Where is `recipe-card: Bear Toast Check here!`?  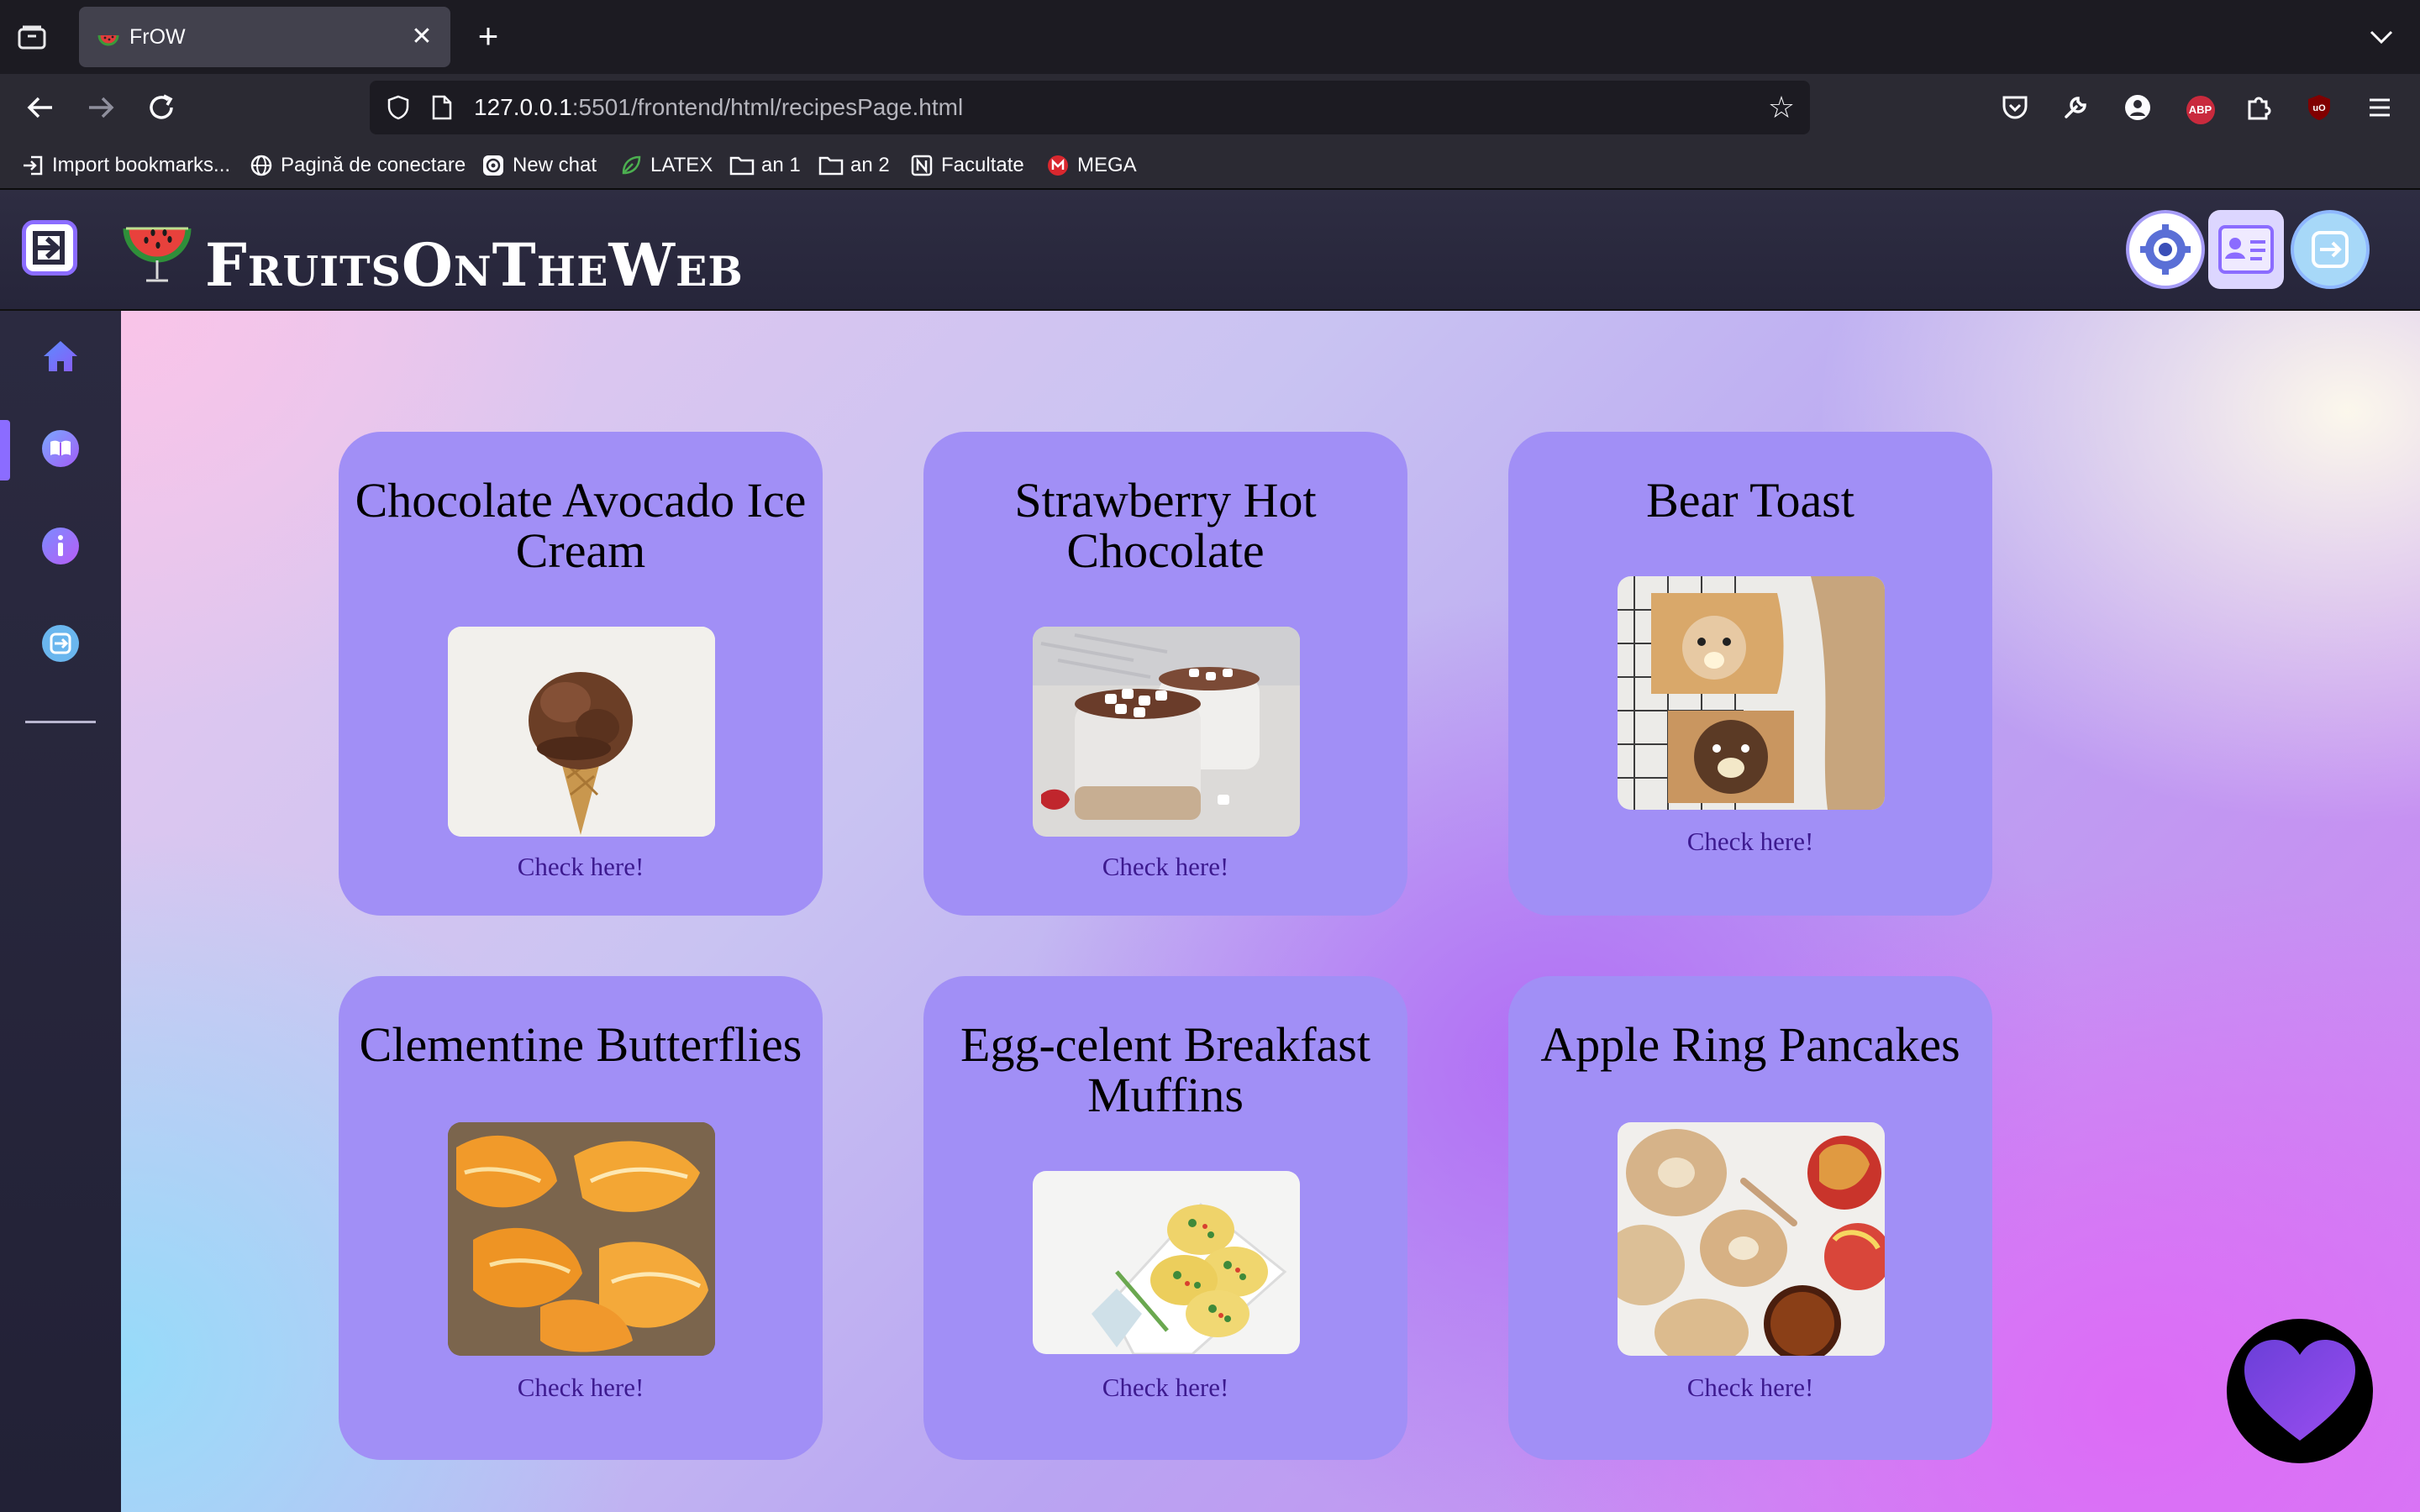 recipe-card: Bear Toast Check here! is located at coordinates (1750, 674).